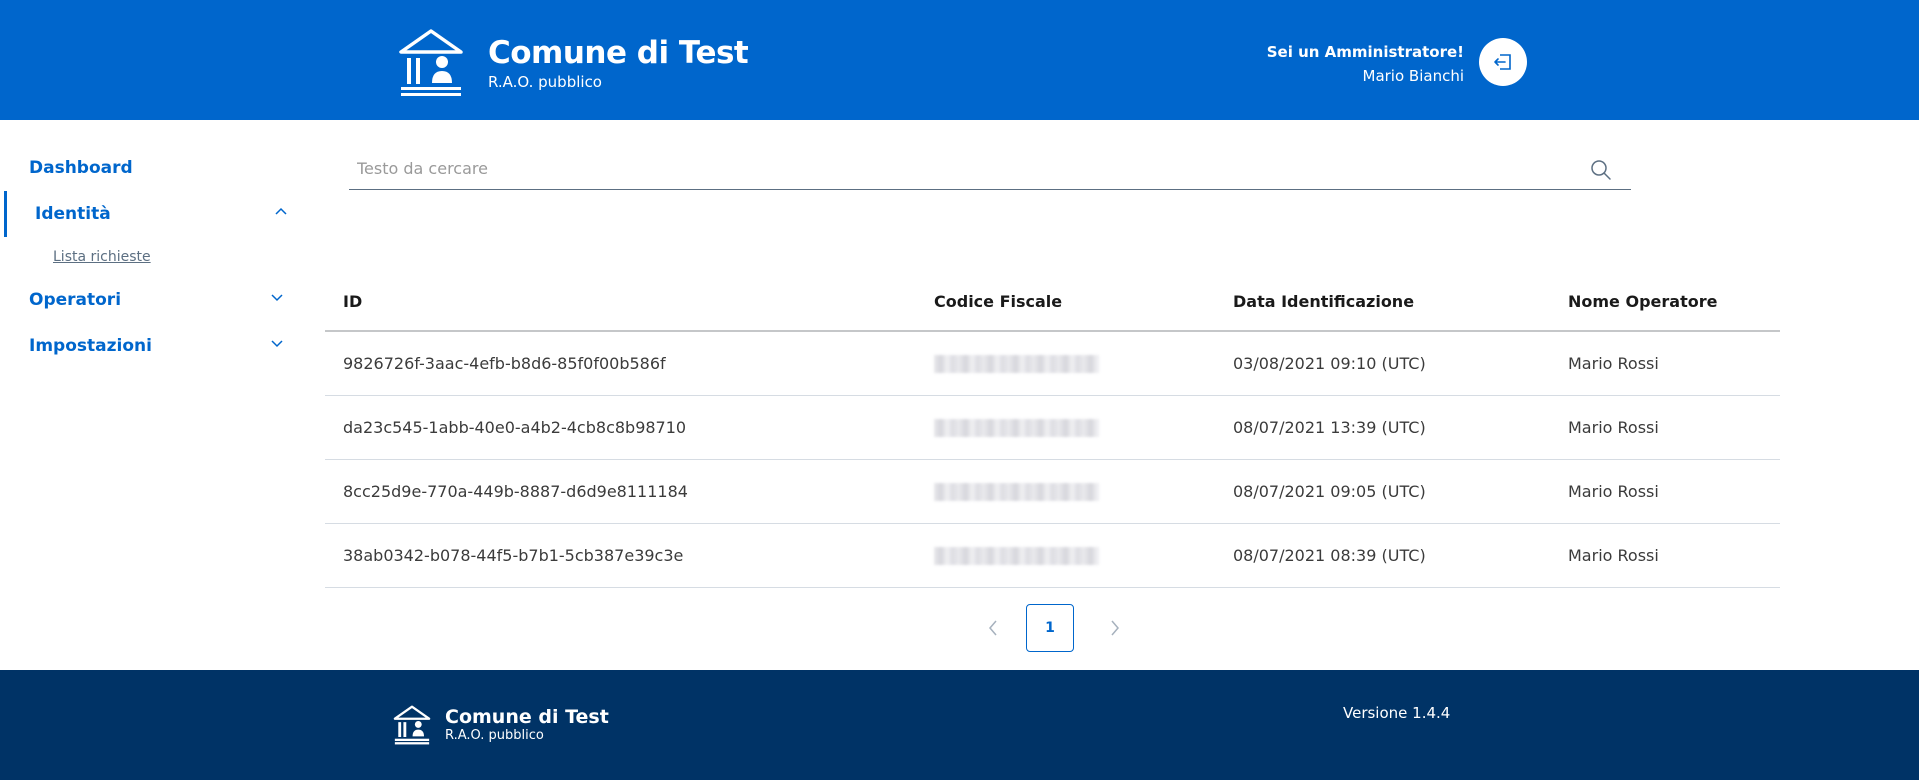  I want to click on footer-subtitle: R.A.O. pubblico, so click(494, 735).